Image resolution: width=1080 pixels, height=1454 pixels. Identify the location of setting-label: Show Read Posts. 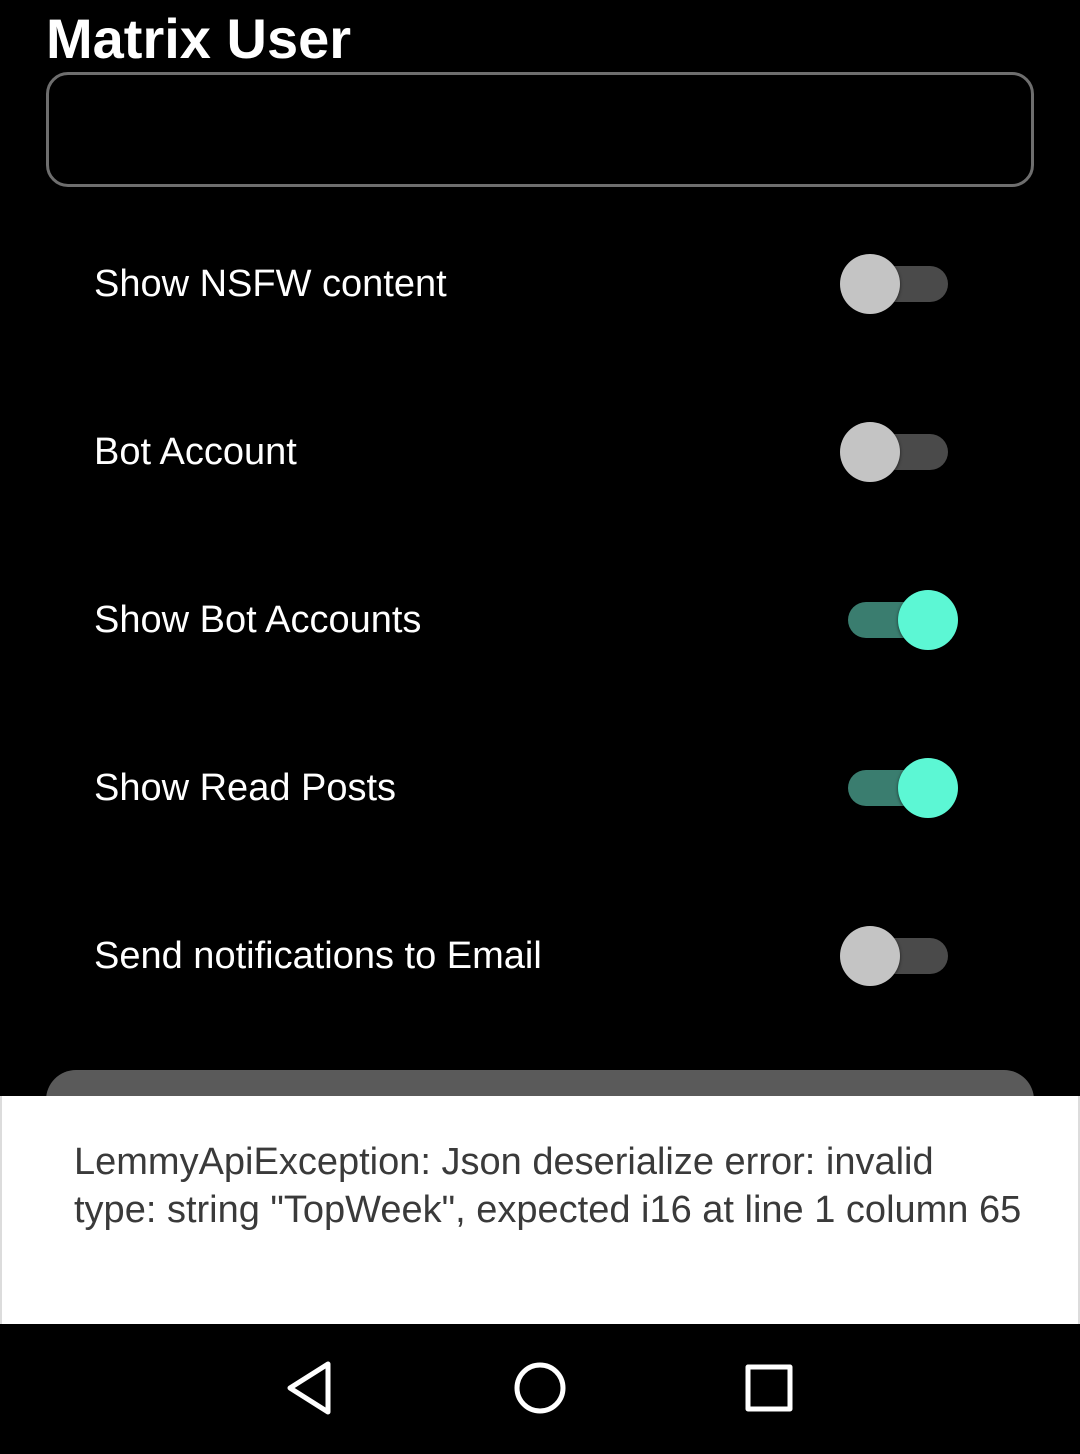
(245, 788).